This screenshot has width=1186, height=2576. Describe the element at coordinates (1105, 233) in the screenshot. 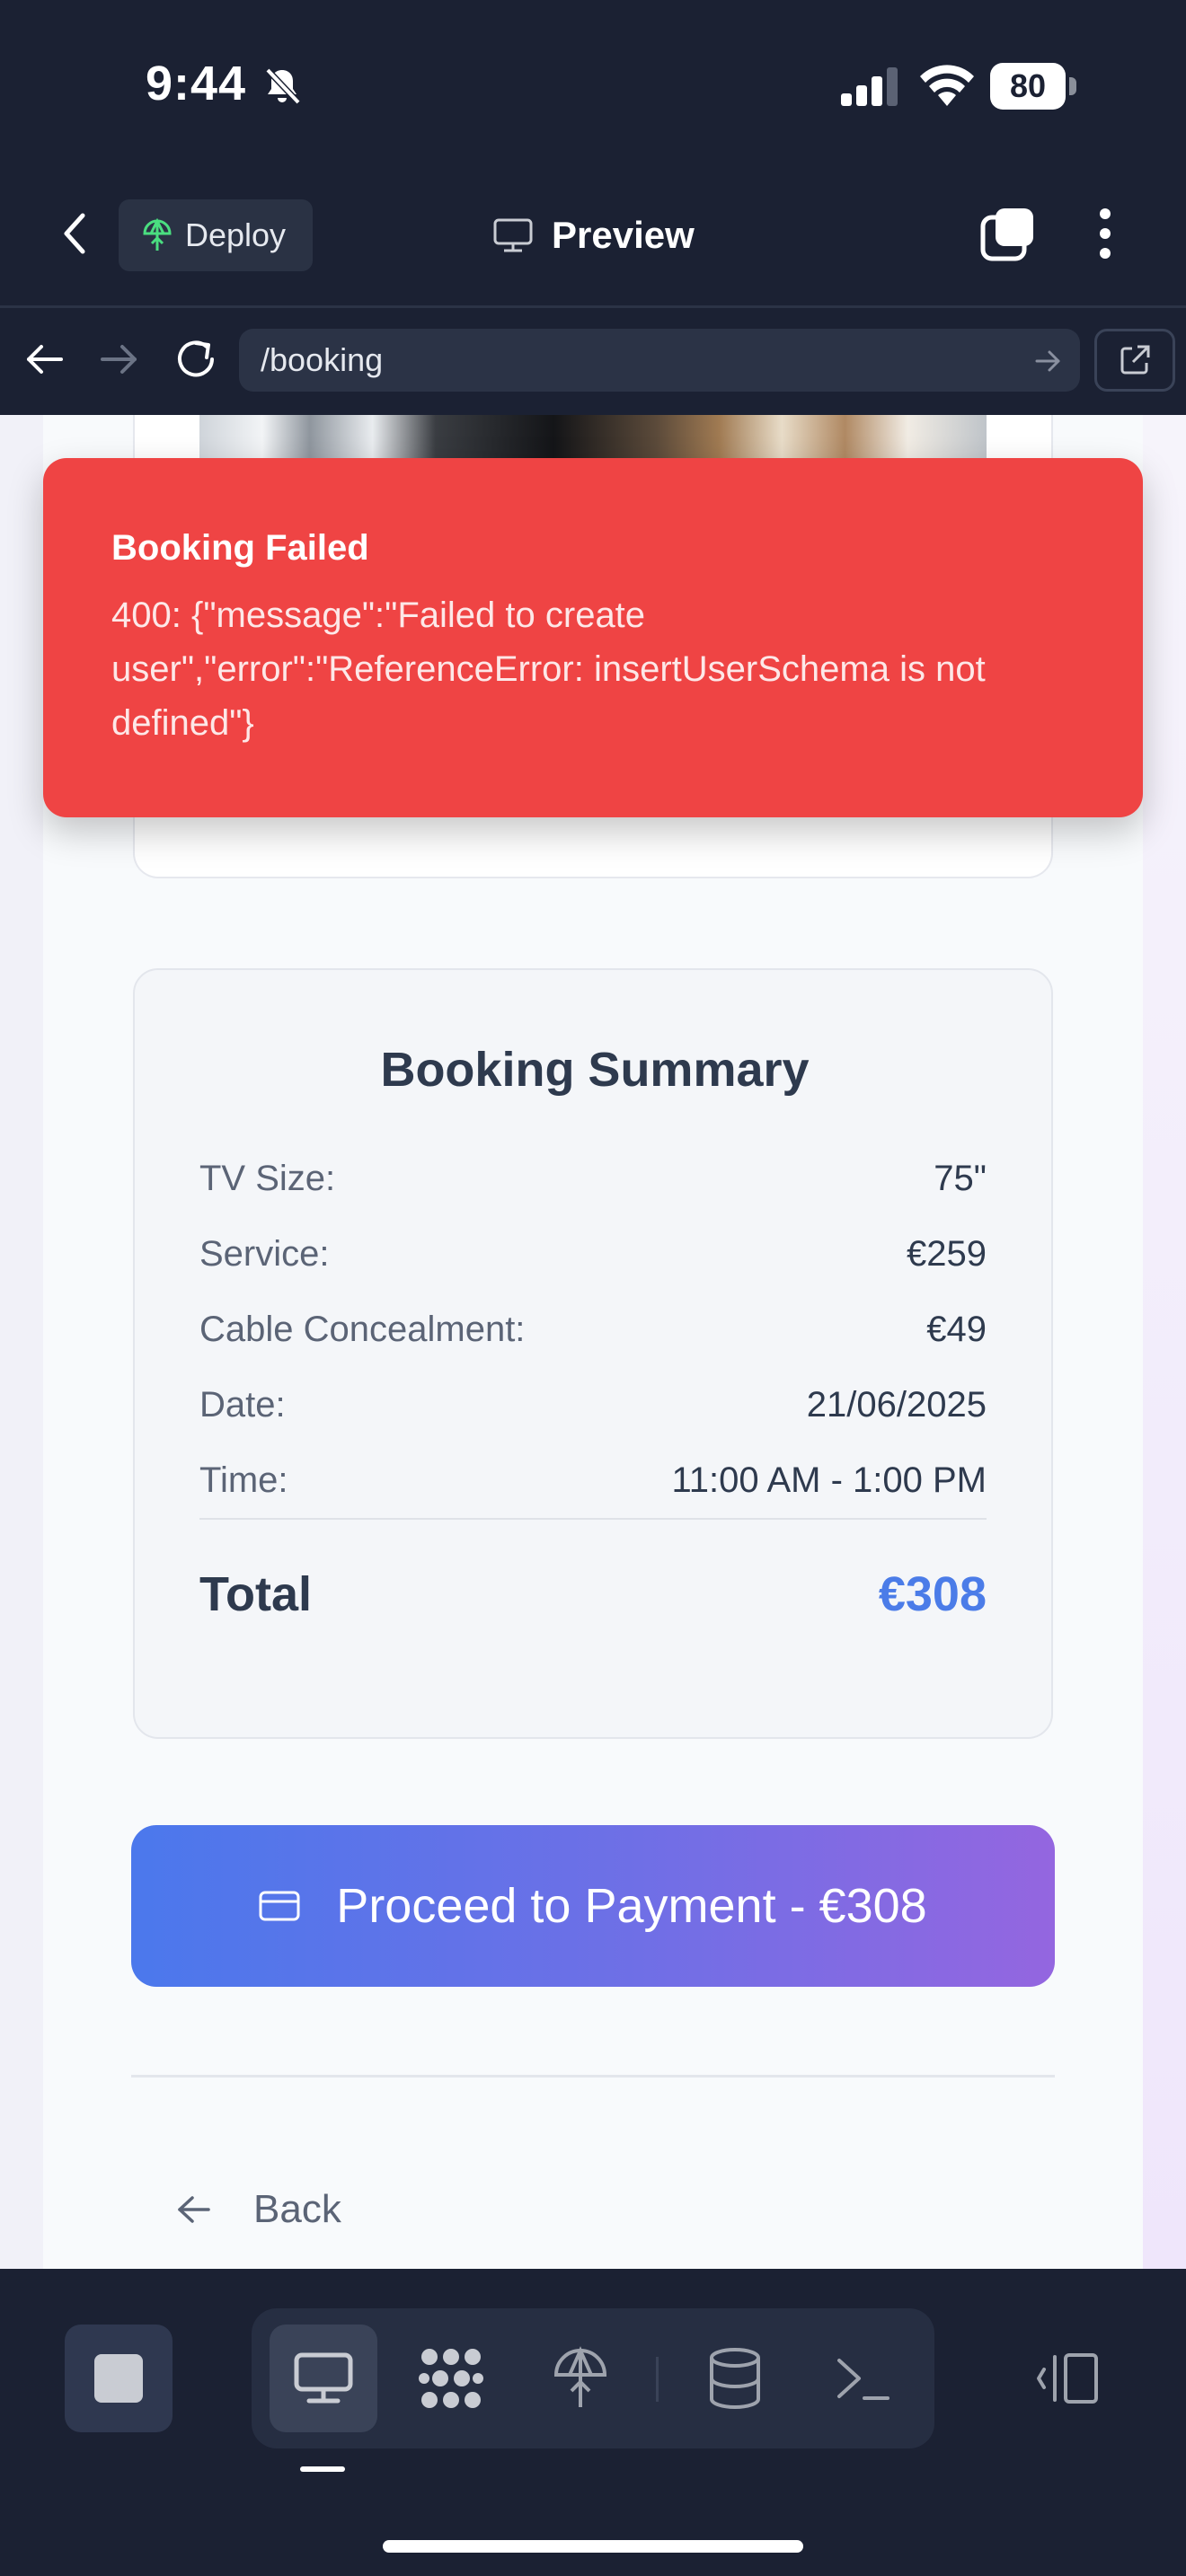

I see `more-vertical-icon` at that location.